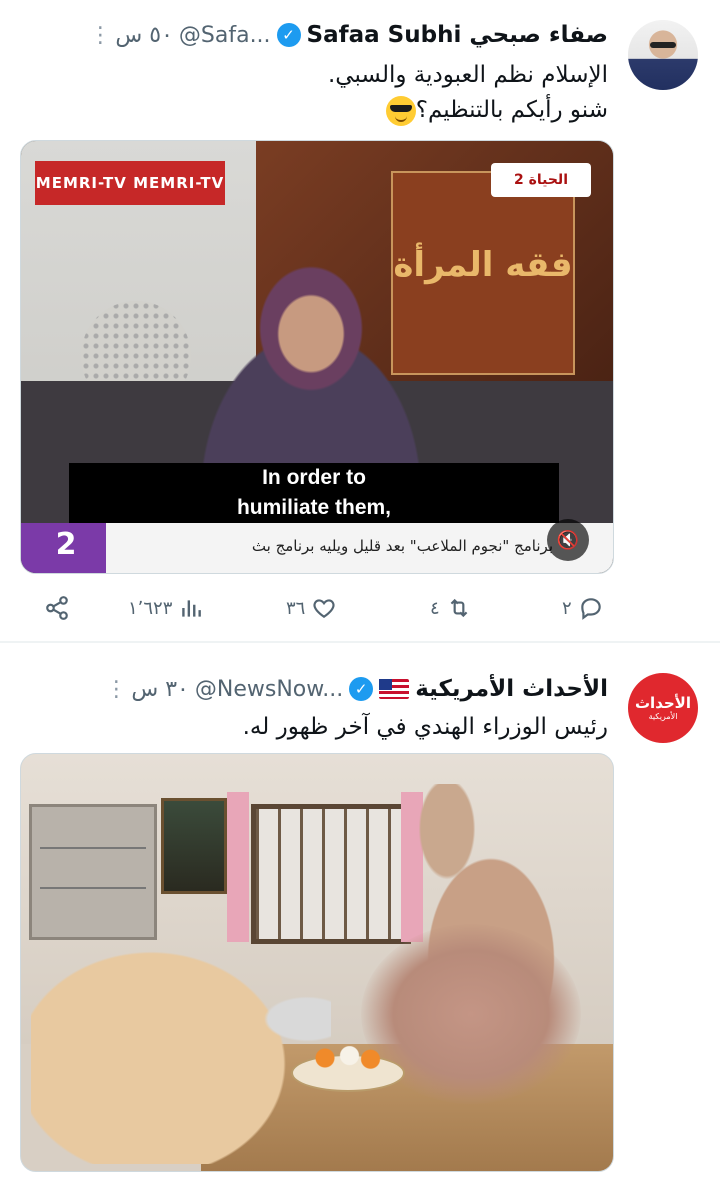  What do you see at coordinates (394, 689) in the screenshot?
I see `us-flag-icon` at bounding box center [394, 689].